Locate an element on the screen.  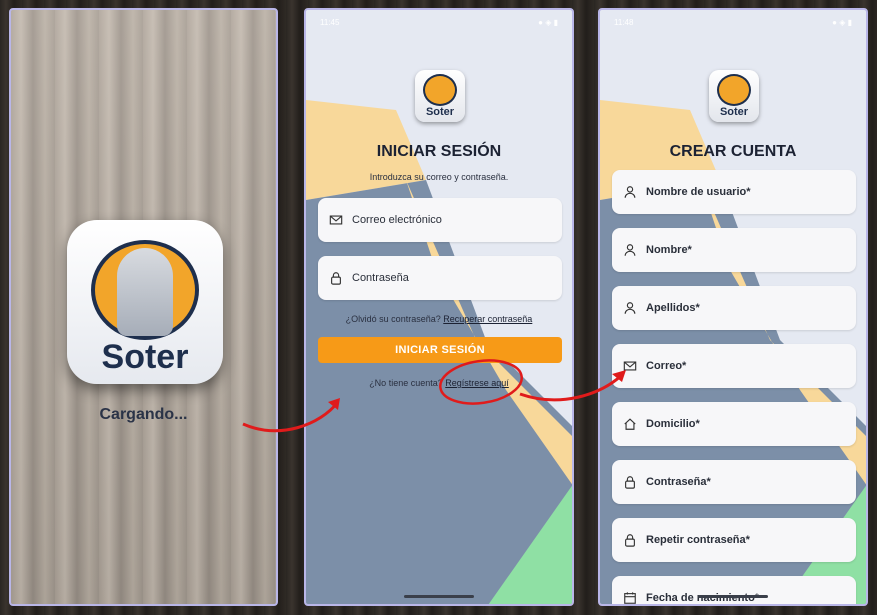
status-time: 11:48 is located at coordinates (624, 22).